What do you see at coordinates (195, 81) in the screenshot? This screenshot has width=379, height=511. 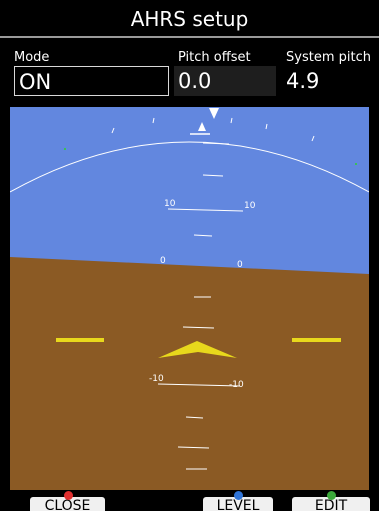 I see `pitch-offset-value: 0.0` at bounding box center [195, 81].